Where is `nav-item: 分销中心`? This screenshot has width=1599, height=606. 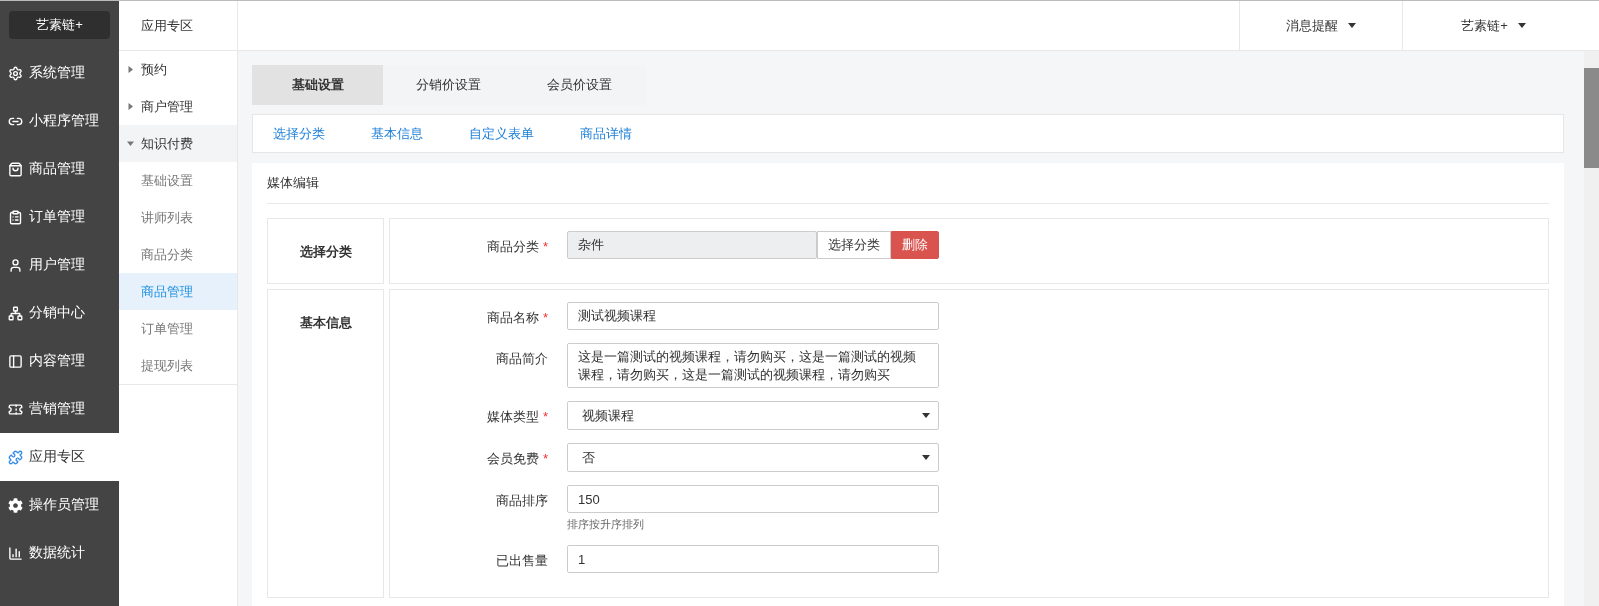 nav-item: 分销中心 is located at coordinates (59, 313).